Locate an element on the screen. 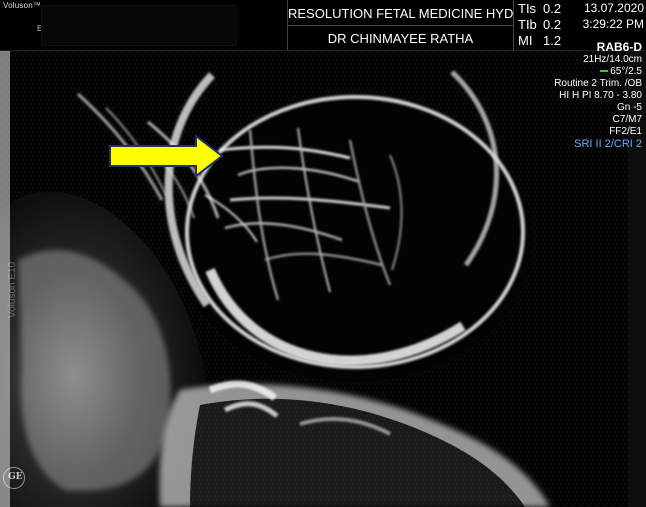  ge-logo-icon: GE is located at coordinates (14, 478).